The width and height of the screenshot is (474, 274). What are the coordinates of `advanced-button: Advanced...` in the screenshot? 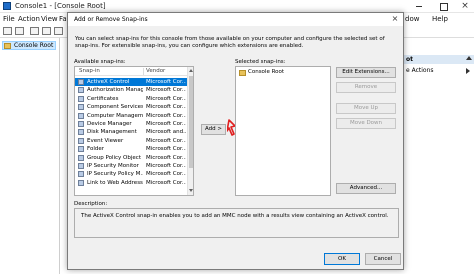 It's located at (366, 188).